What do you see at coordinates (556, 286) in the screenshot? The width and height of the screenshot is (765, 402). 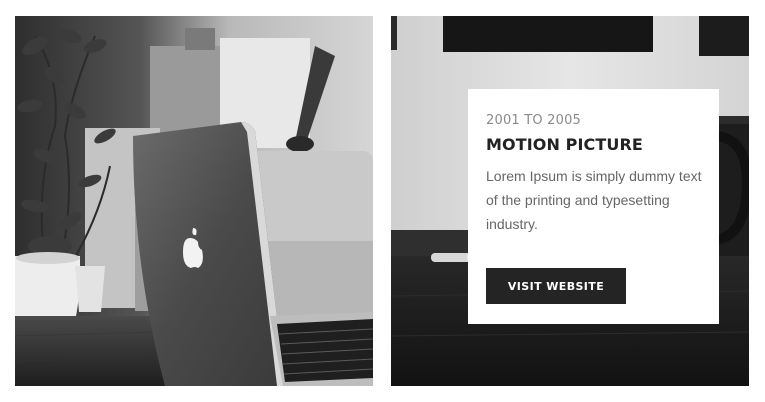 I see `visit-website-button: VISIT WEBSITE` at bounding box center [556, 286].